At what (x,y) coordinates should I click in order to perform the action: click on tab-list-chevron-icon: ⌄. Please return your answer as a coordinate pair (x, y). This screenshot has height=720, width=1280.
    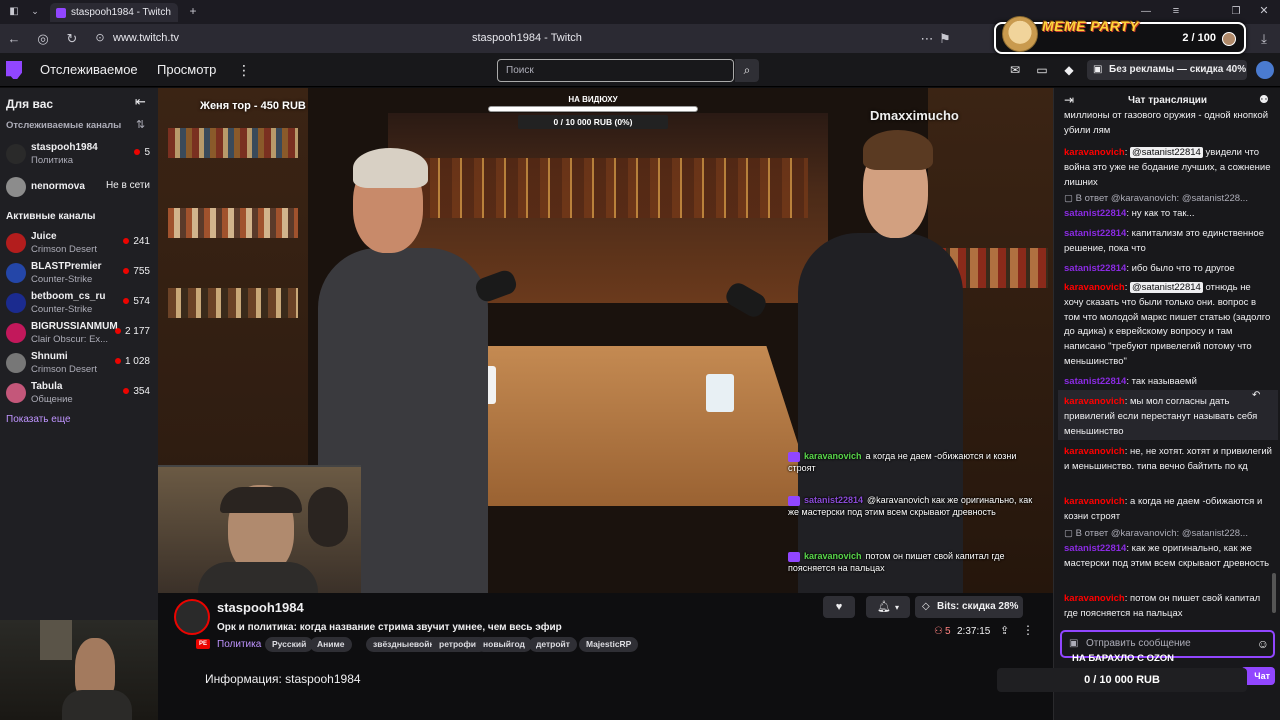
    Looking at the image, I should click on (35, 13).